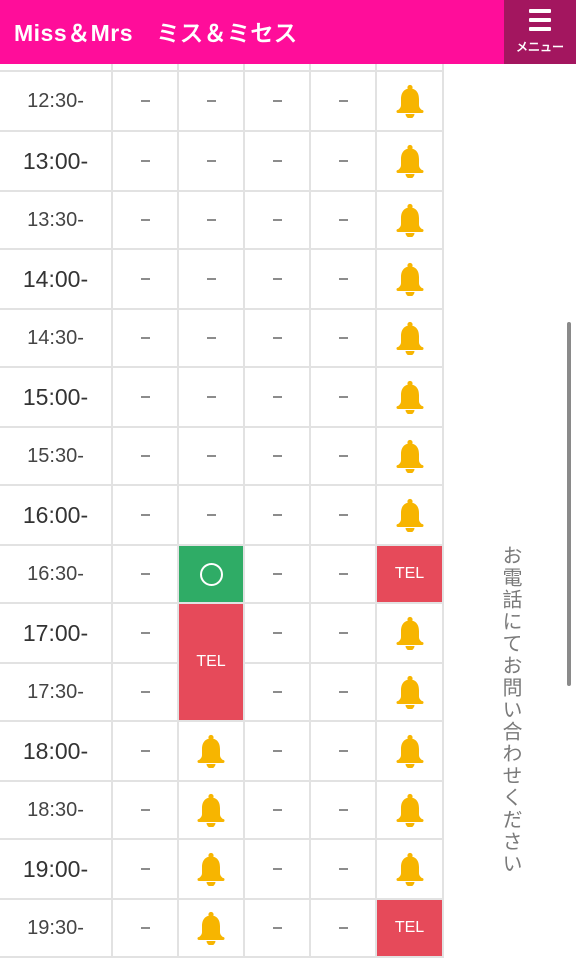 The height and width of the screenshot is (962, 576). What do you see at coordinates (156, 30) in the screenshot?
I see `site-title: Miss＆Mrs ミス＆ミセス` at bounding box center [156, 30].